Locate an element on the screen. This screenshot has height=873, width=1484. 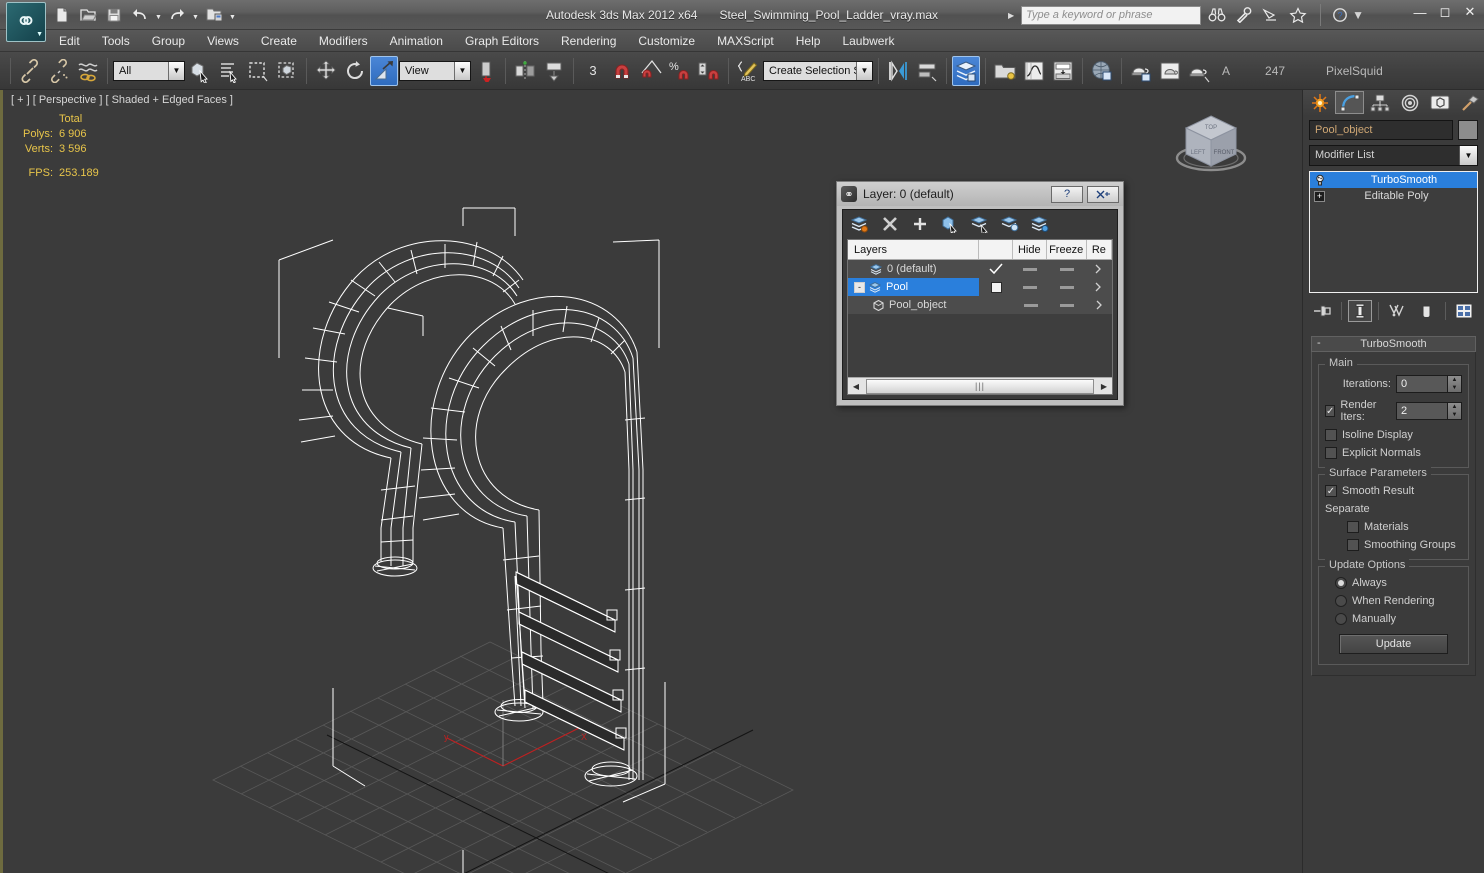
object-render-toggle is located at coordinates (1099, 305).